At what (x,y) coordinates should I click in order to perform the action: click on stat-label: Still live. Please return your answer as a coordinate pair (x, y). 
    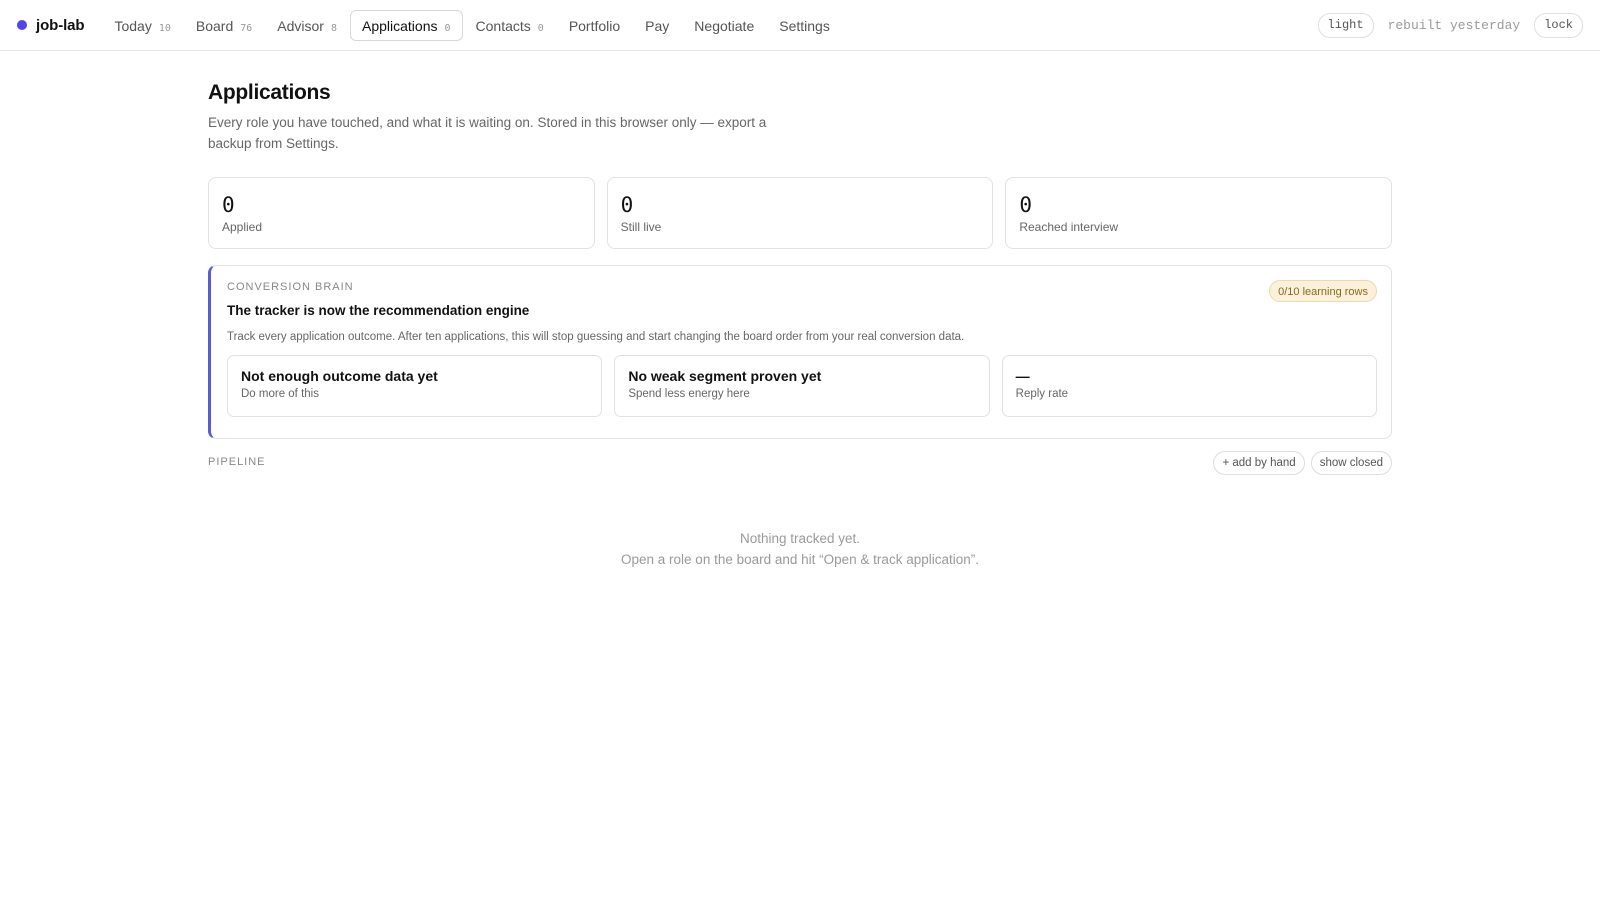
    Looking at the image, I should click on (641, 227).